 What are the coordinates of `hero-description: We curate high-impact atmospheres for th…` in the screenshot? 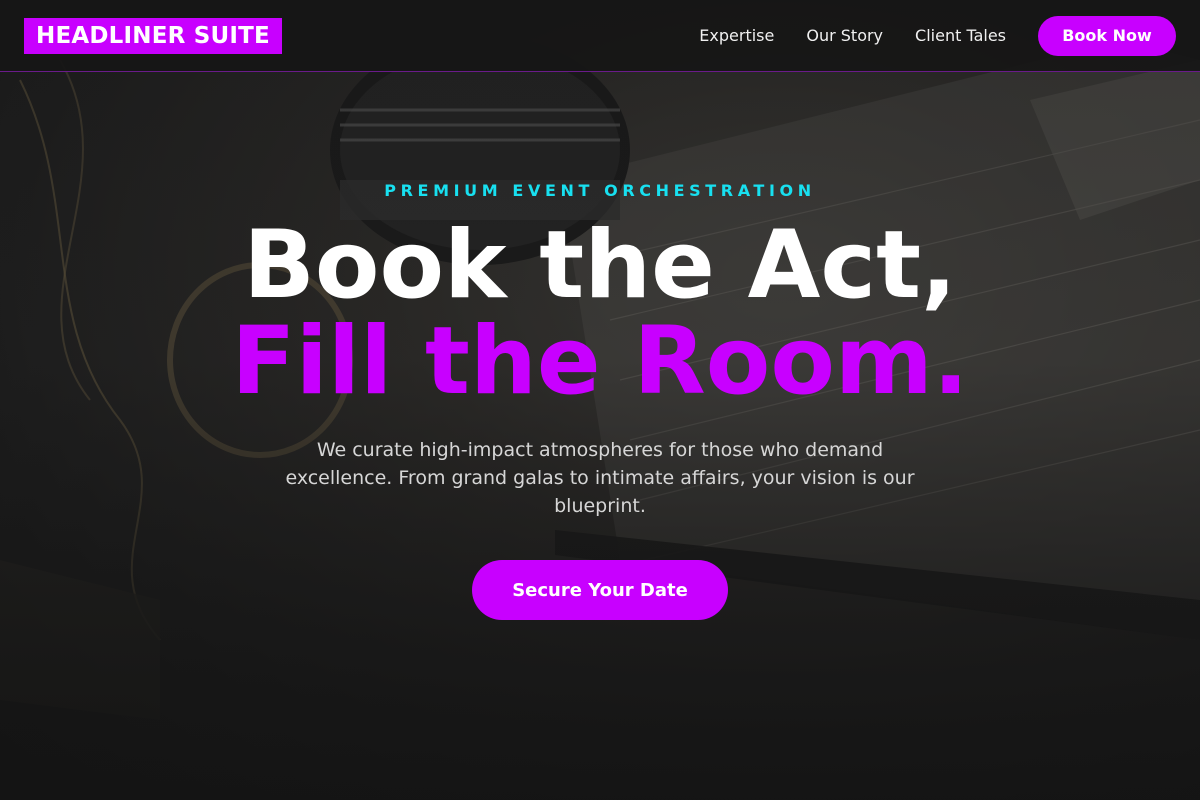 It's located at (600, 478).